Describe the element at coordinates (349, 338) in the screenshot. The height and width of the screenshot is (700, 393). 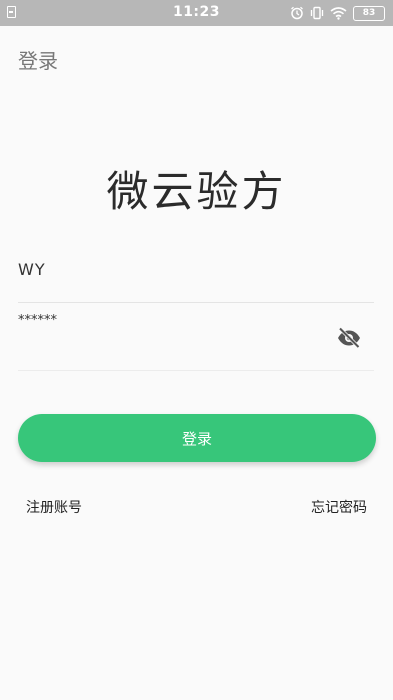
I see `eye-off-icon` at that location.